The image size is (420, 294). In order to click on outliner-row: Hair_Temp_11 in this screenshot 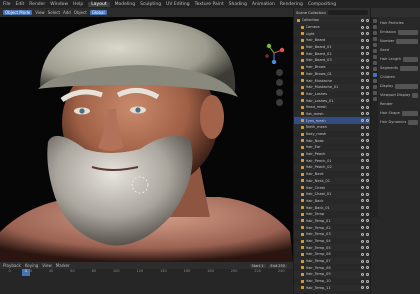, I will do `click(332, 288)`.